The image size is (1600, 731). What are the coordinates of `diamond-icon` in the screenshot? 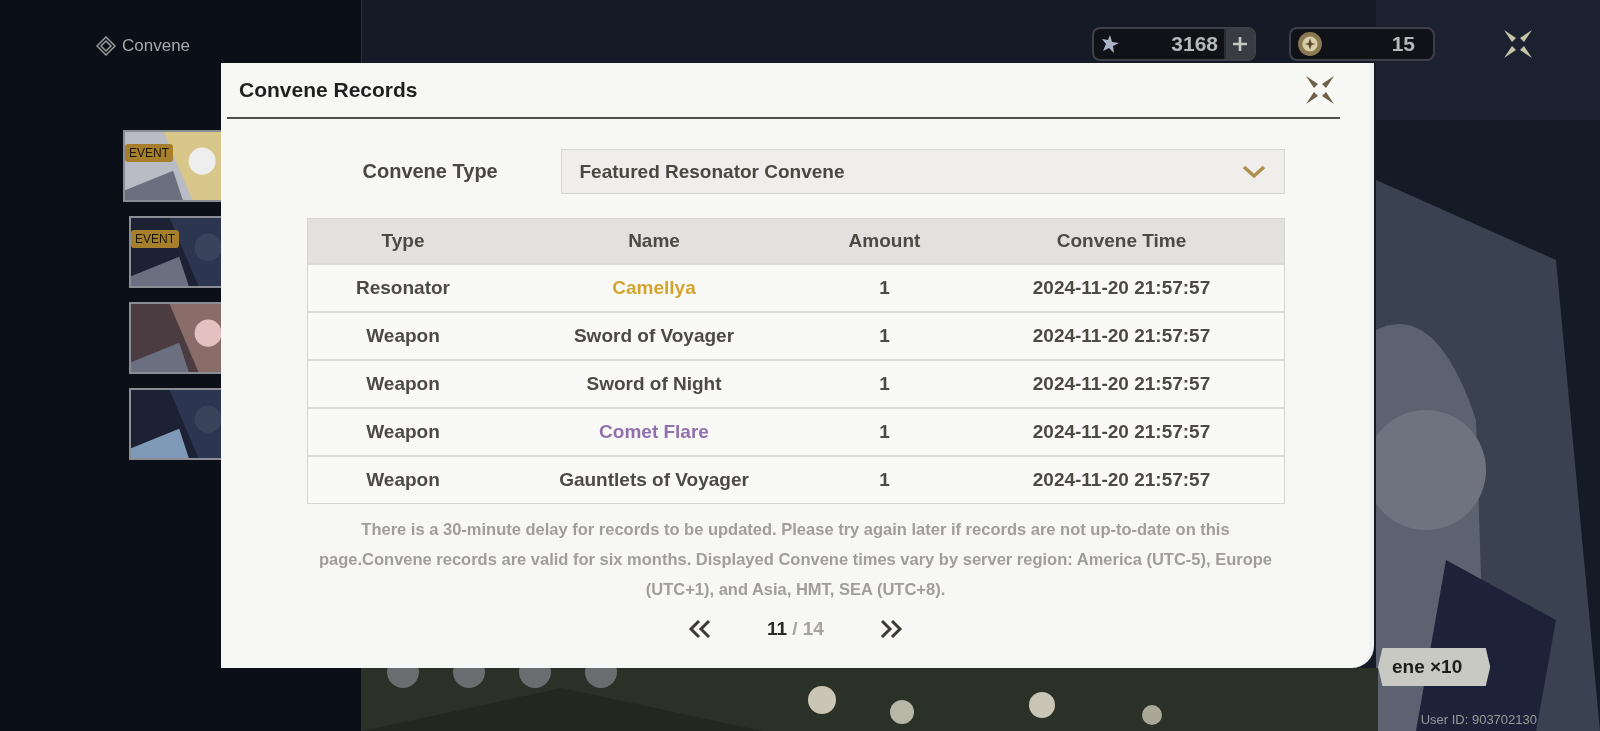 It's located at (106, 46).